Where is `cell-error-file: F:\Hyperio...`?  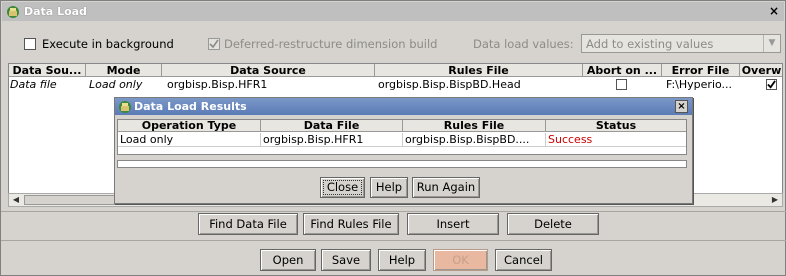
cell-error-file: F:\Hyperio... is located at coordinates (702, 84).